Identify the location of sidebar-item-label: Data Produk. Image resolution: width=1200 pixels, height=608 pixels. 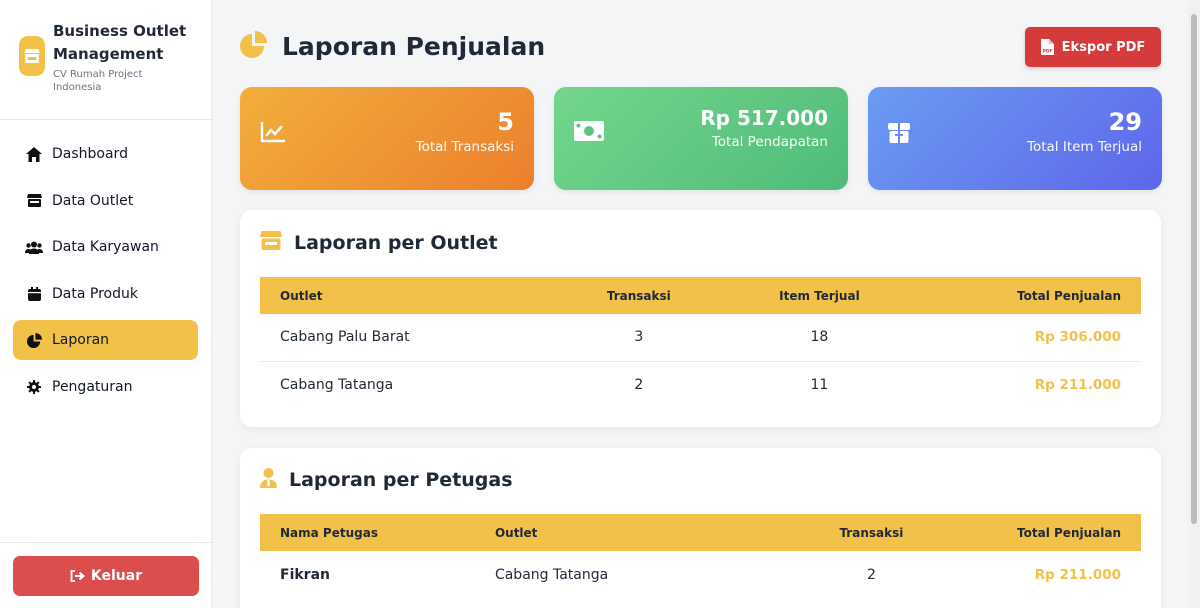
(95, 293).